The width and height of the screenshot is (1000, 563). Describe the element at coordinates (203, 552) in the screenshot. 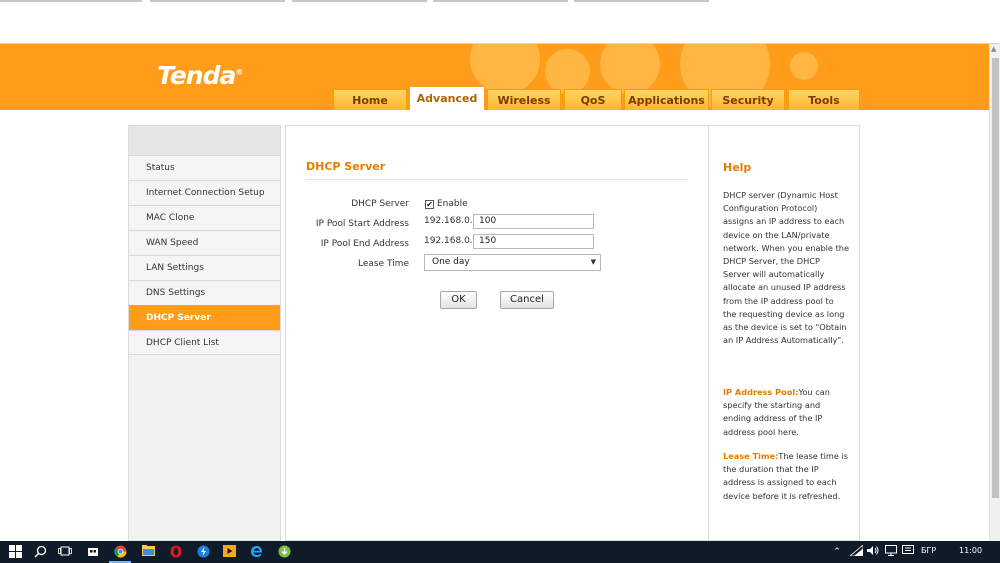

I see `edge-legacy-icon` at that location.